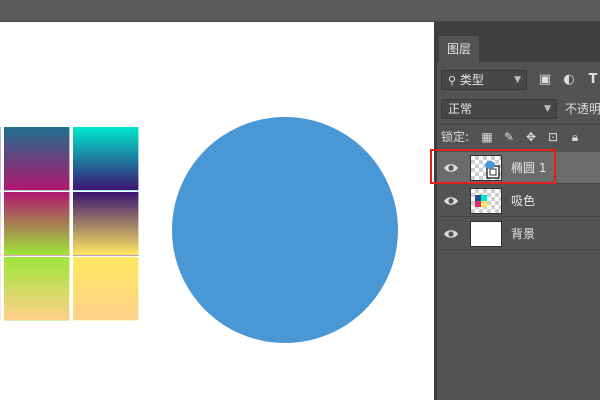 This screenshot has height=400, width=600. I want to click on color-swatch-grid, so click(70, 224).